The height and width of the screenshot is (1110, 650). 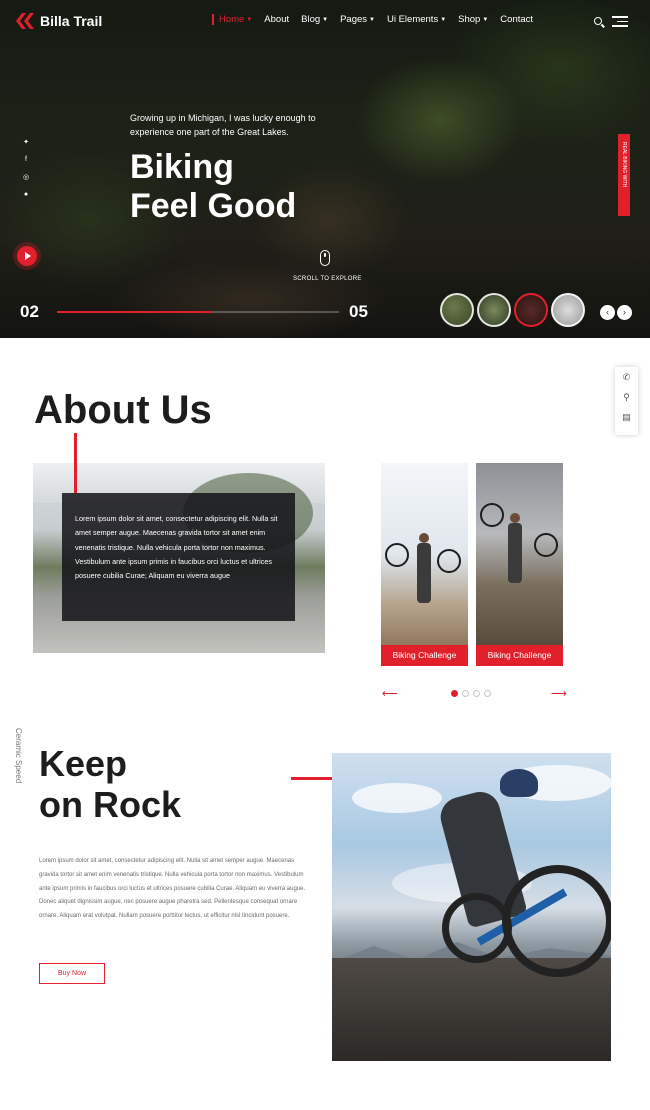 What do you see at coordinates (454, 693) in the screenshot?
I see `carousel-dot-active` at bounding box center [454, 693].